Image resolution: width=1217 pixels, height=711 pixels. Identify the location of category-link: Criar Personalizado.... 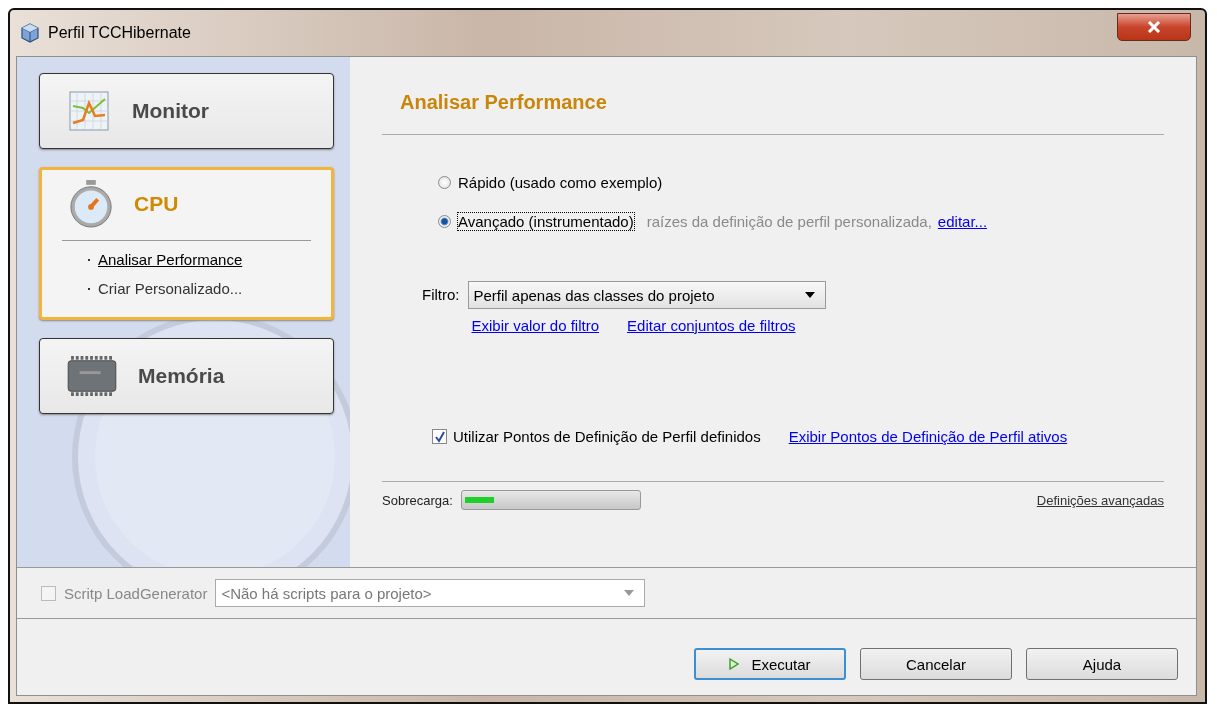
(170, 288).